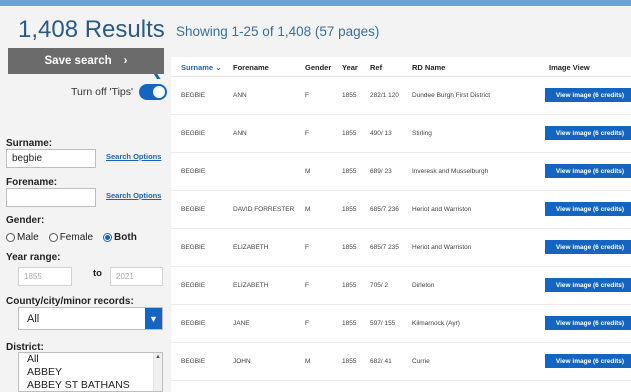  Describe the element at coordinates (384, 209) in the screenshot. I see `cell-ref: 685/7 236` at that location.